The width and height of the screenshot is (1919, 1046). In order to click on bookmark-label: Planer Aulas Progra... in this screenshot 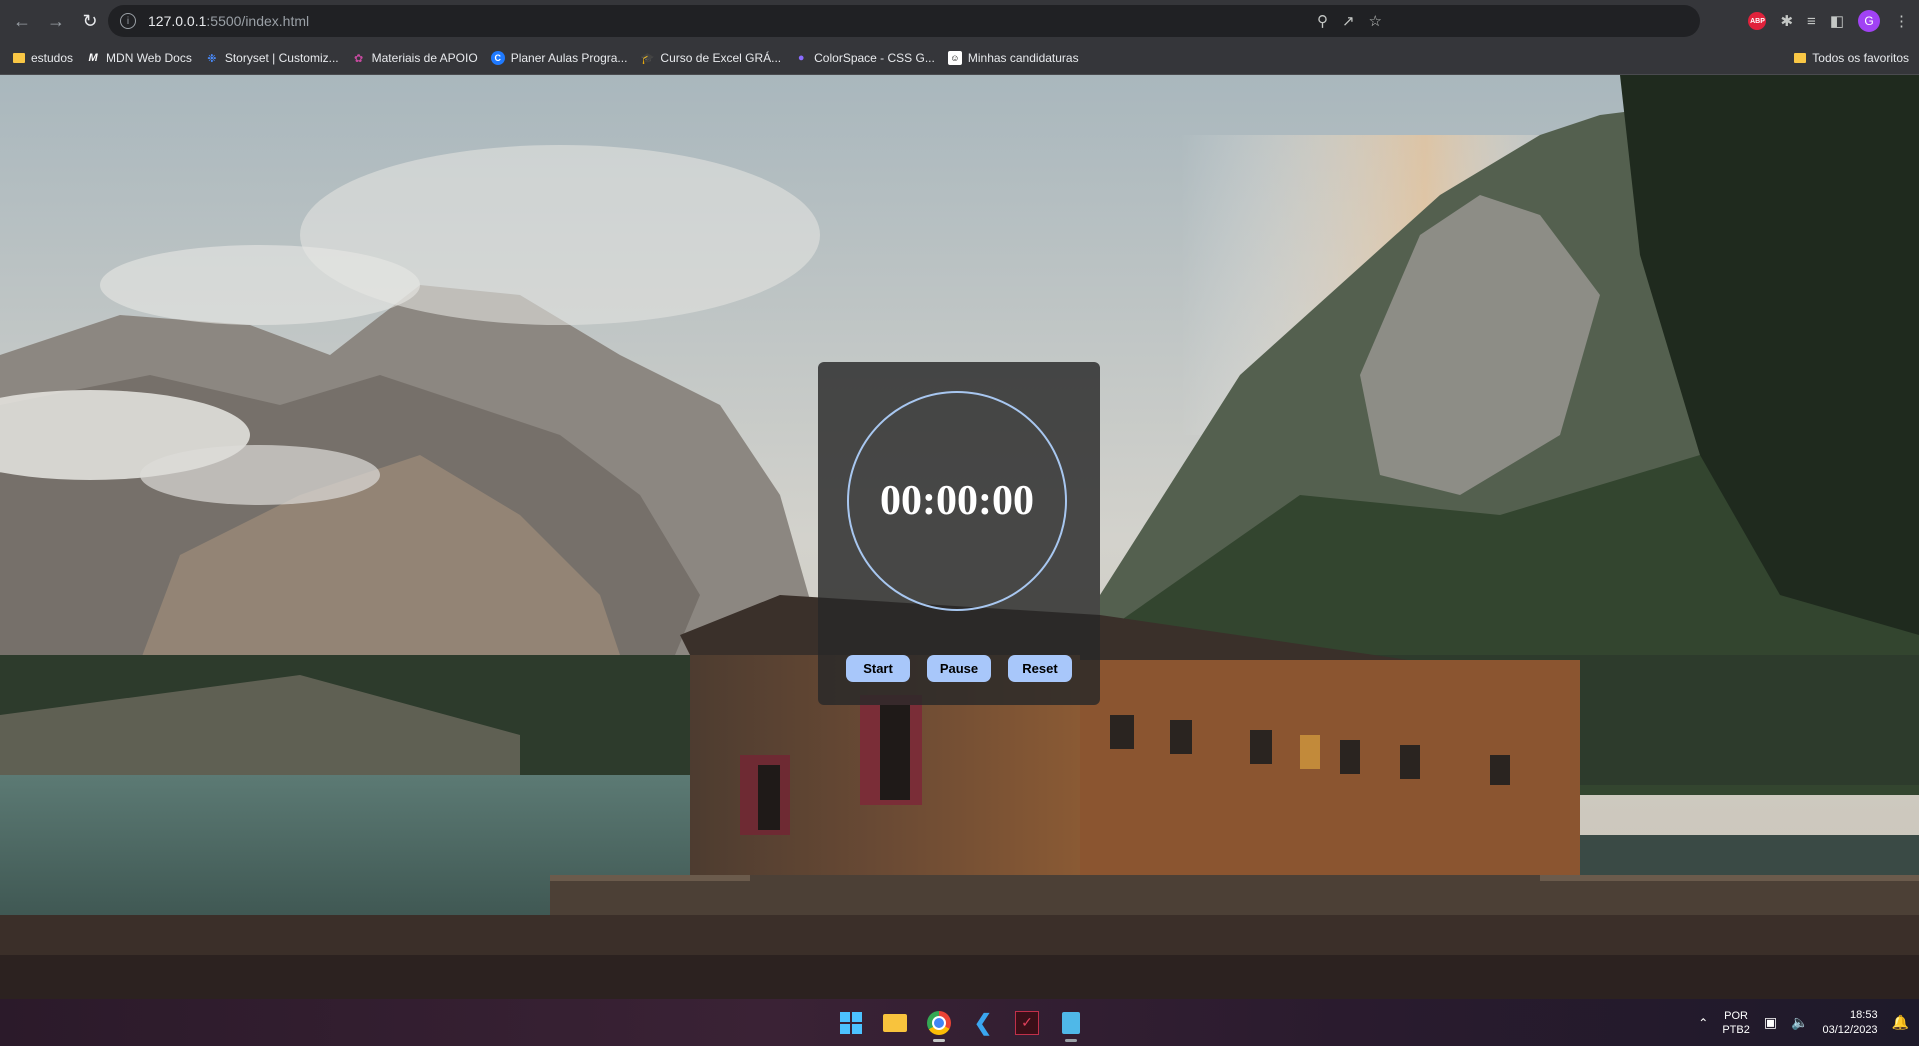, I will do `click(569, 58)`.